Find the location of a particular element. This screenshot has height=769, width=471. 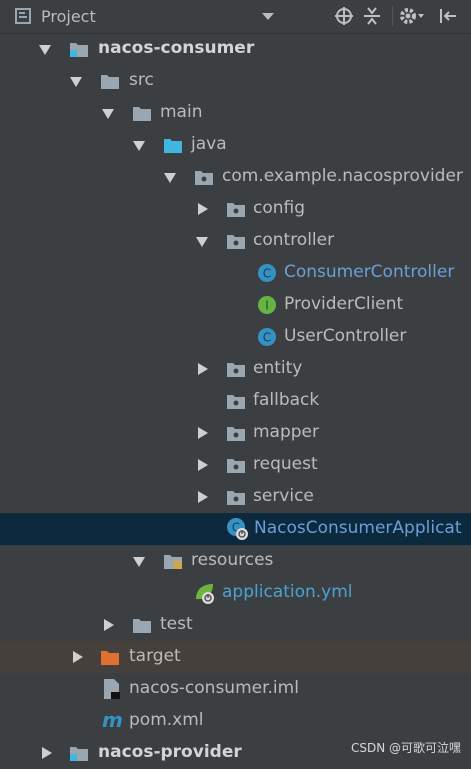

tree-item-target: target is located at coordinates (235, 657).